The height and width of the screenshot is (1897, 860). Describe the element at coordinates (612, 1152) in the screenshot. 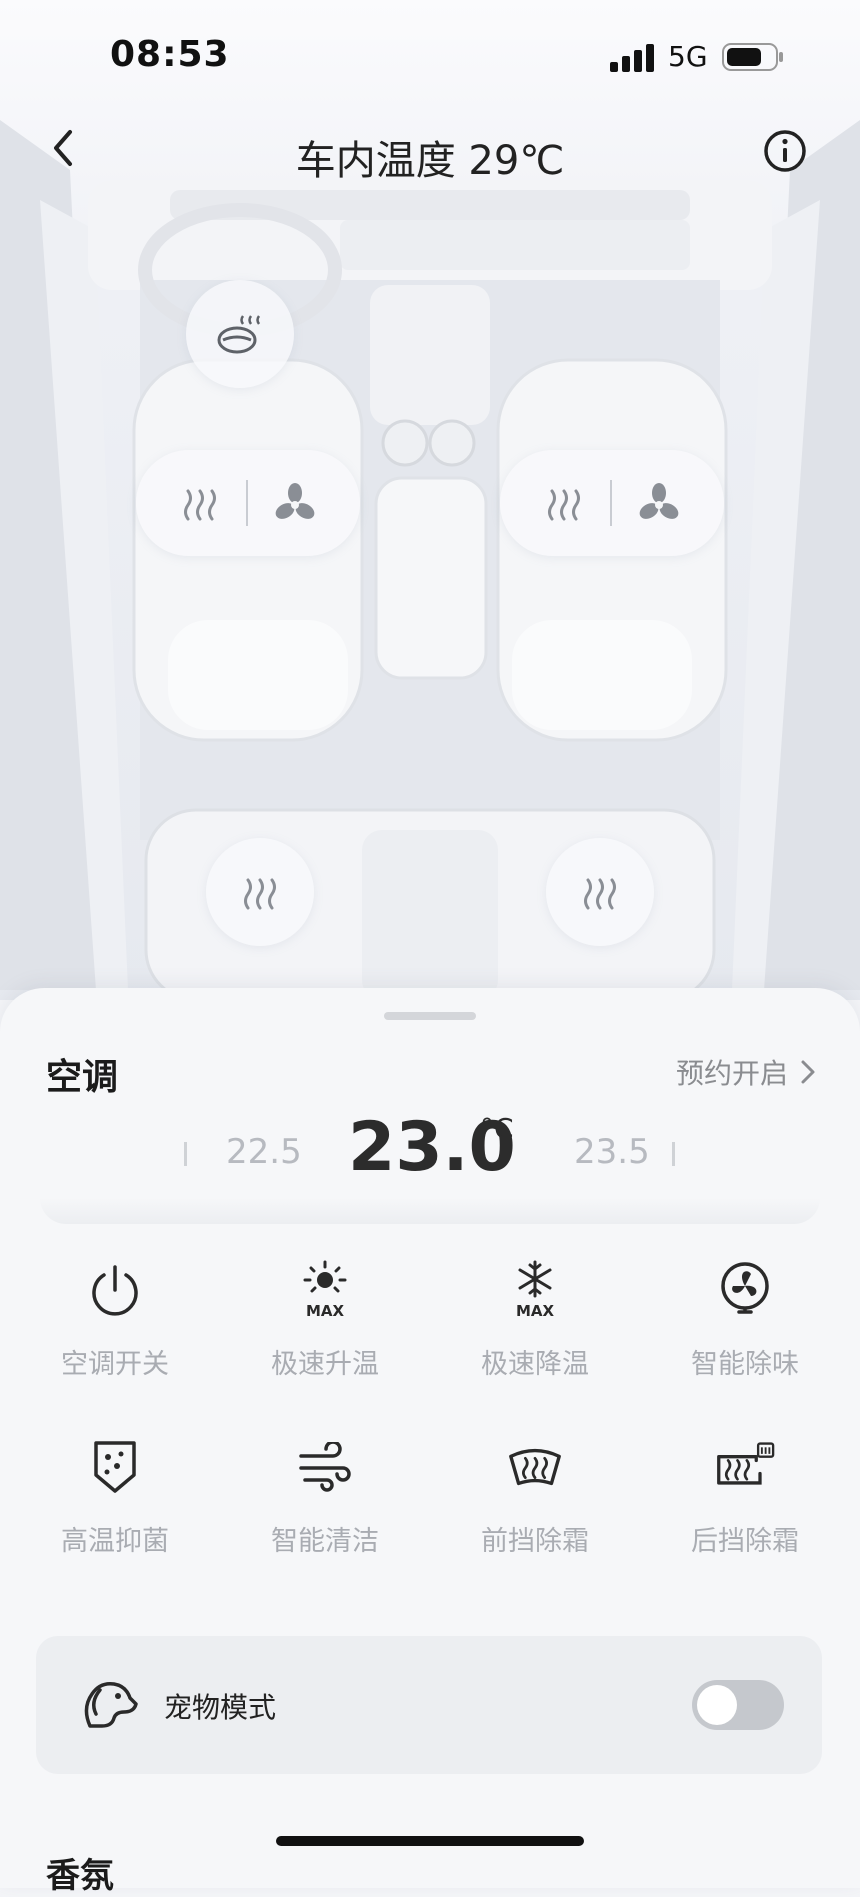

I see `temp-next-value: 23.5` at that location.